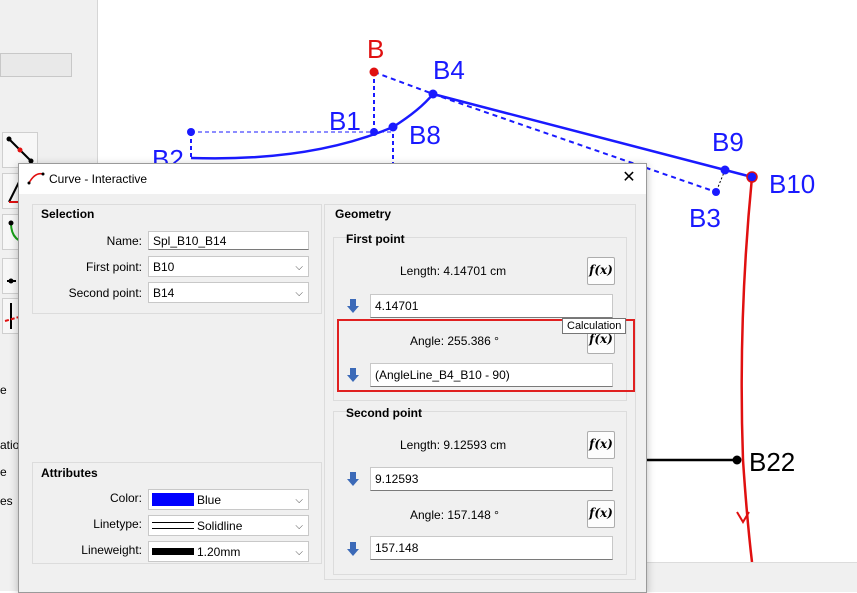  I want to click on second-length-field: 9.12593, so click(491, 479).